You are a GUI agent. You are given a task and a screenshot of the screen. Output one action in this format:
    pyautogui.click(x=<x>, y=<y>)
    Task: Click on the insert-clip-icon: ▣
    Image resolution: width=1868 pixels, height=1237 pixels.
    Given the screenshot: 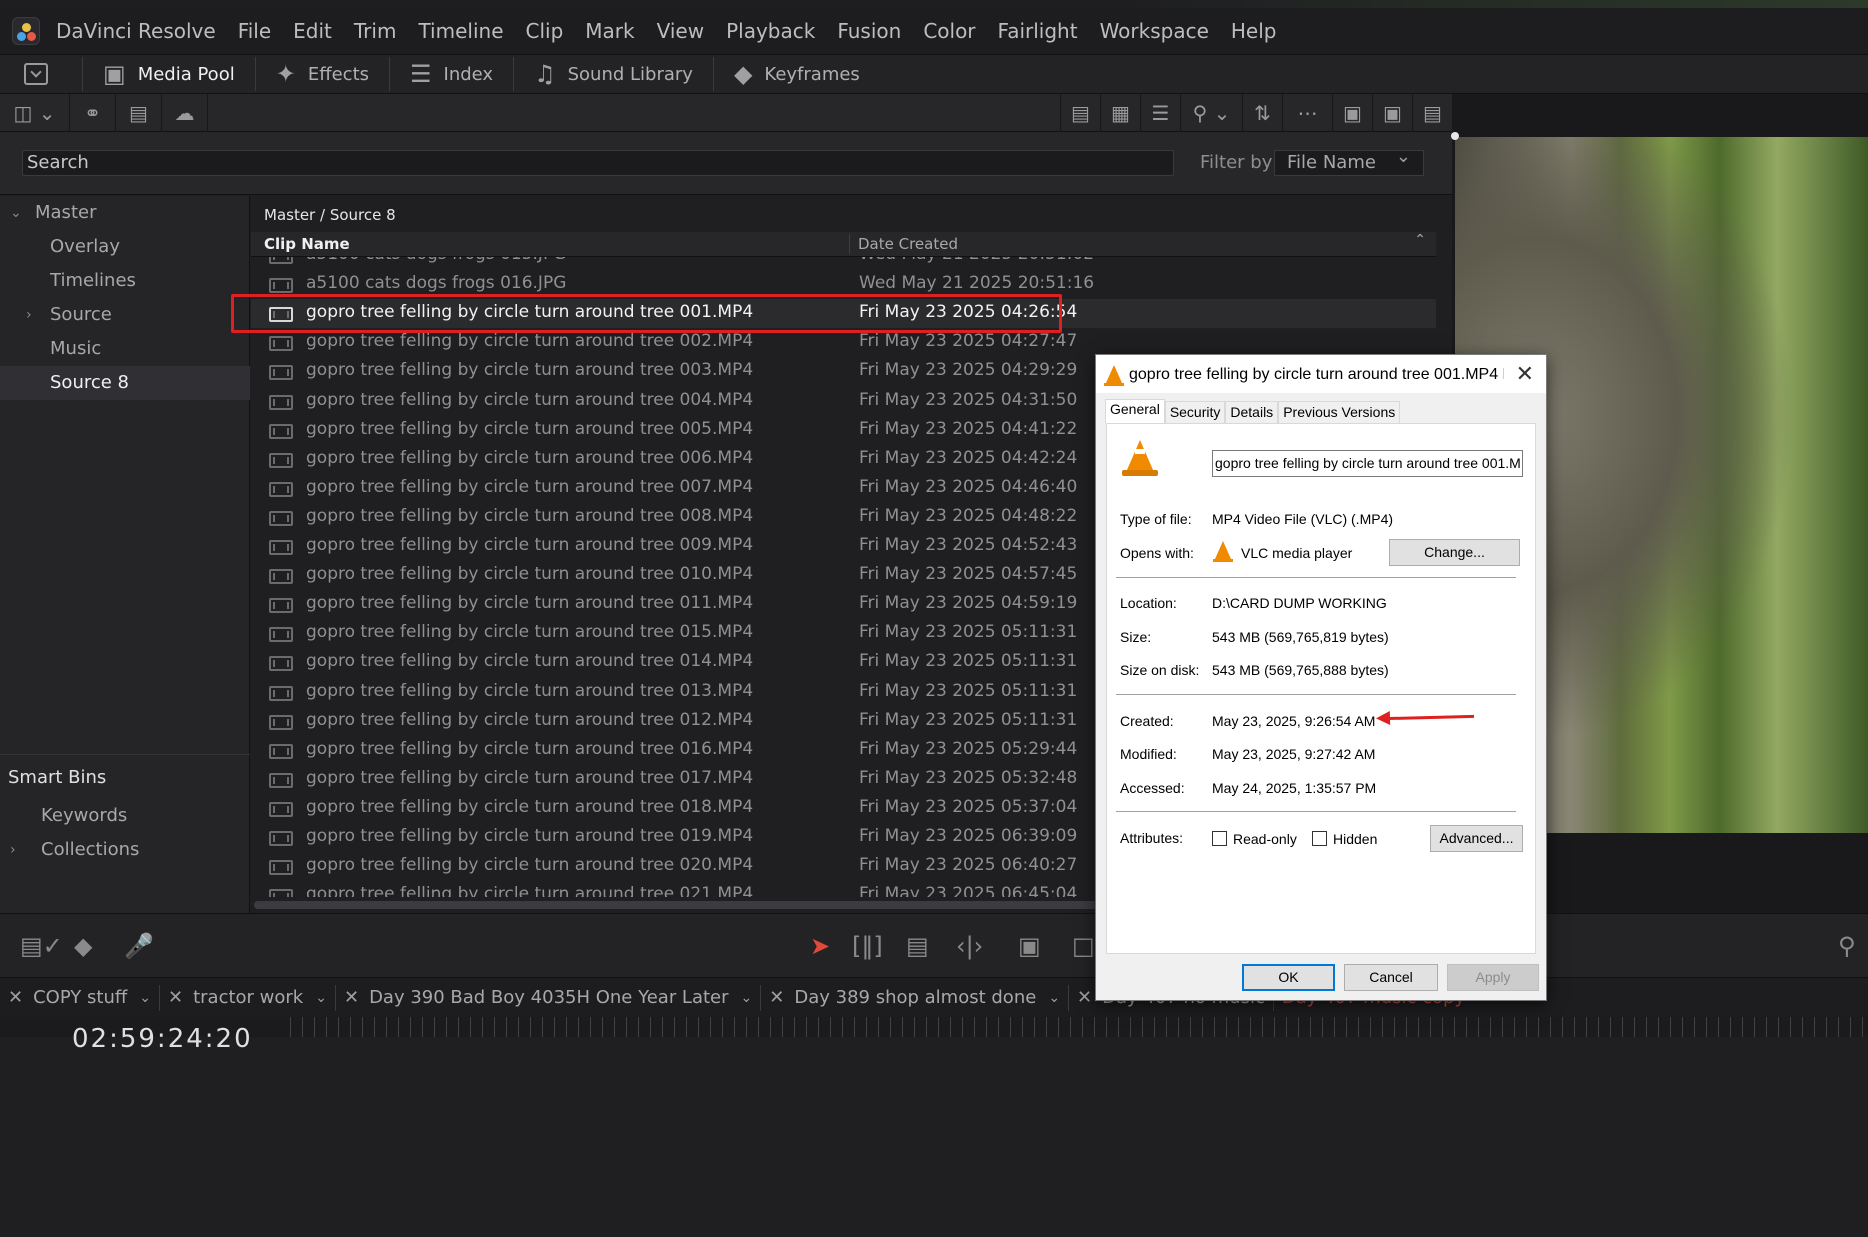 What is the action you would take?
    pyautogui.click(x=1029, y=946)
    